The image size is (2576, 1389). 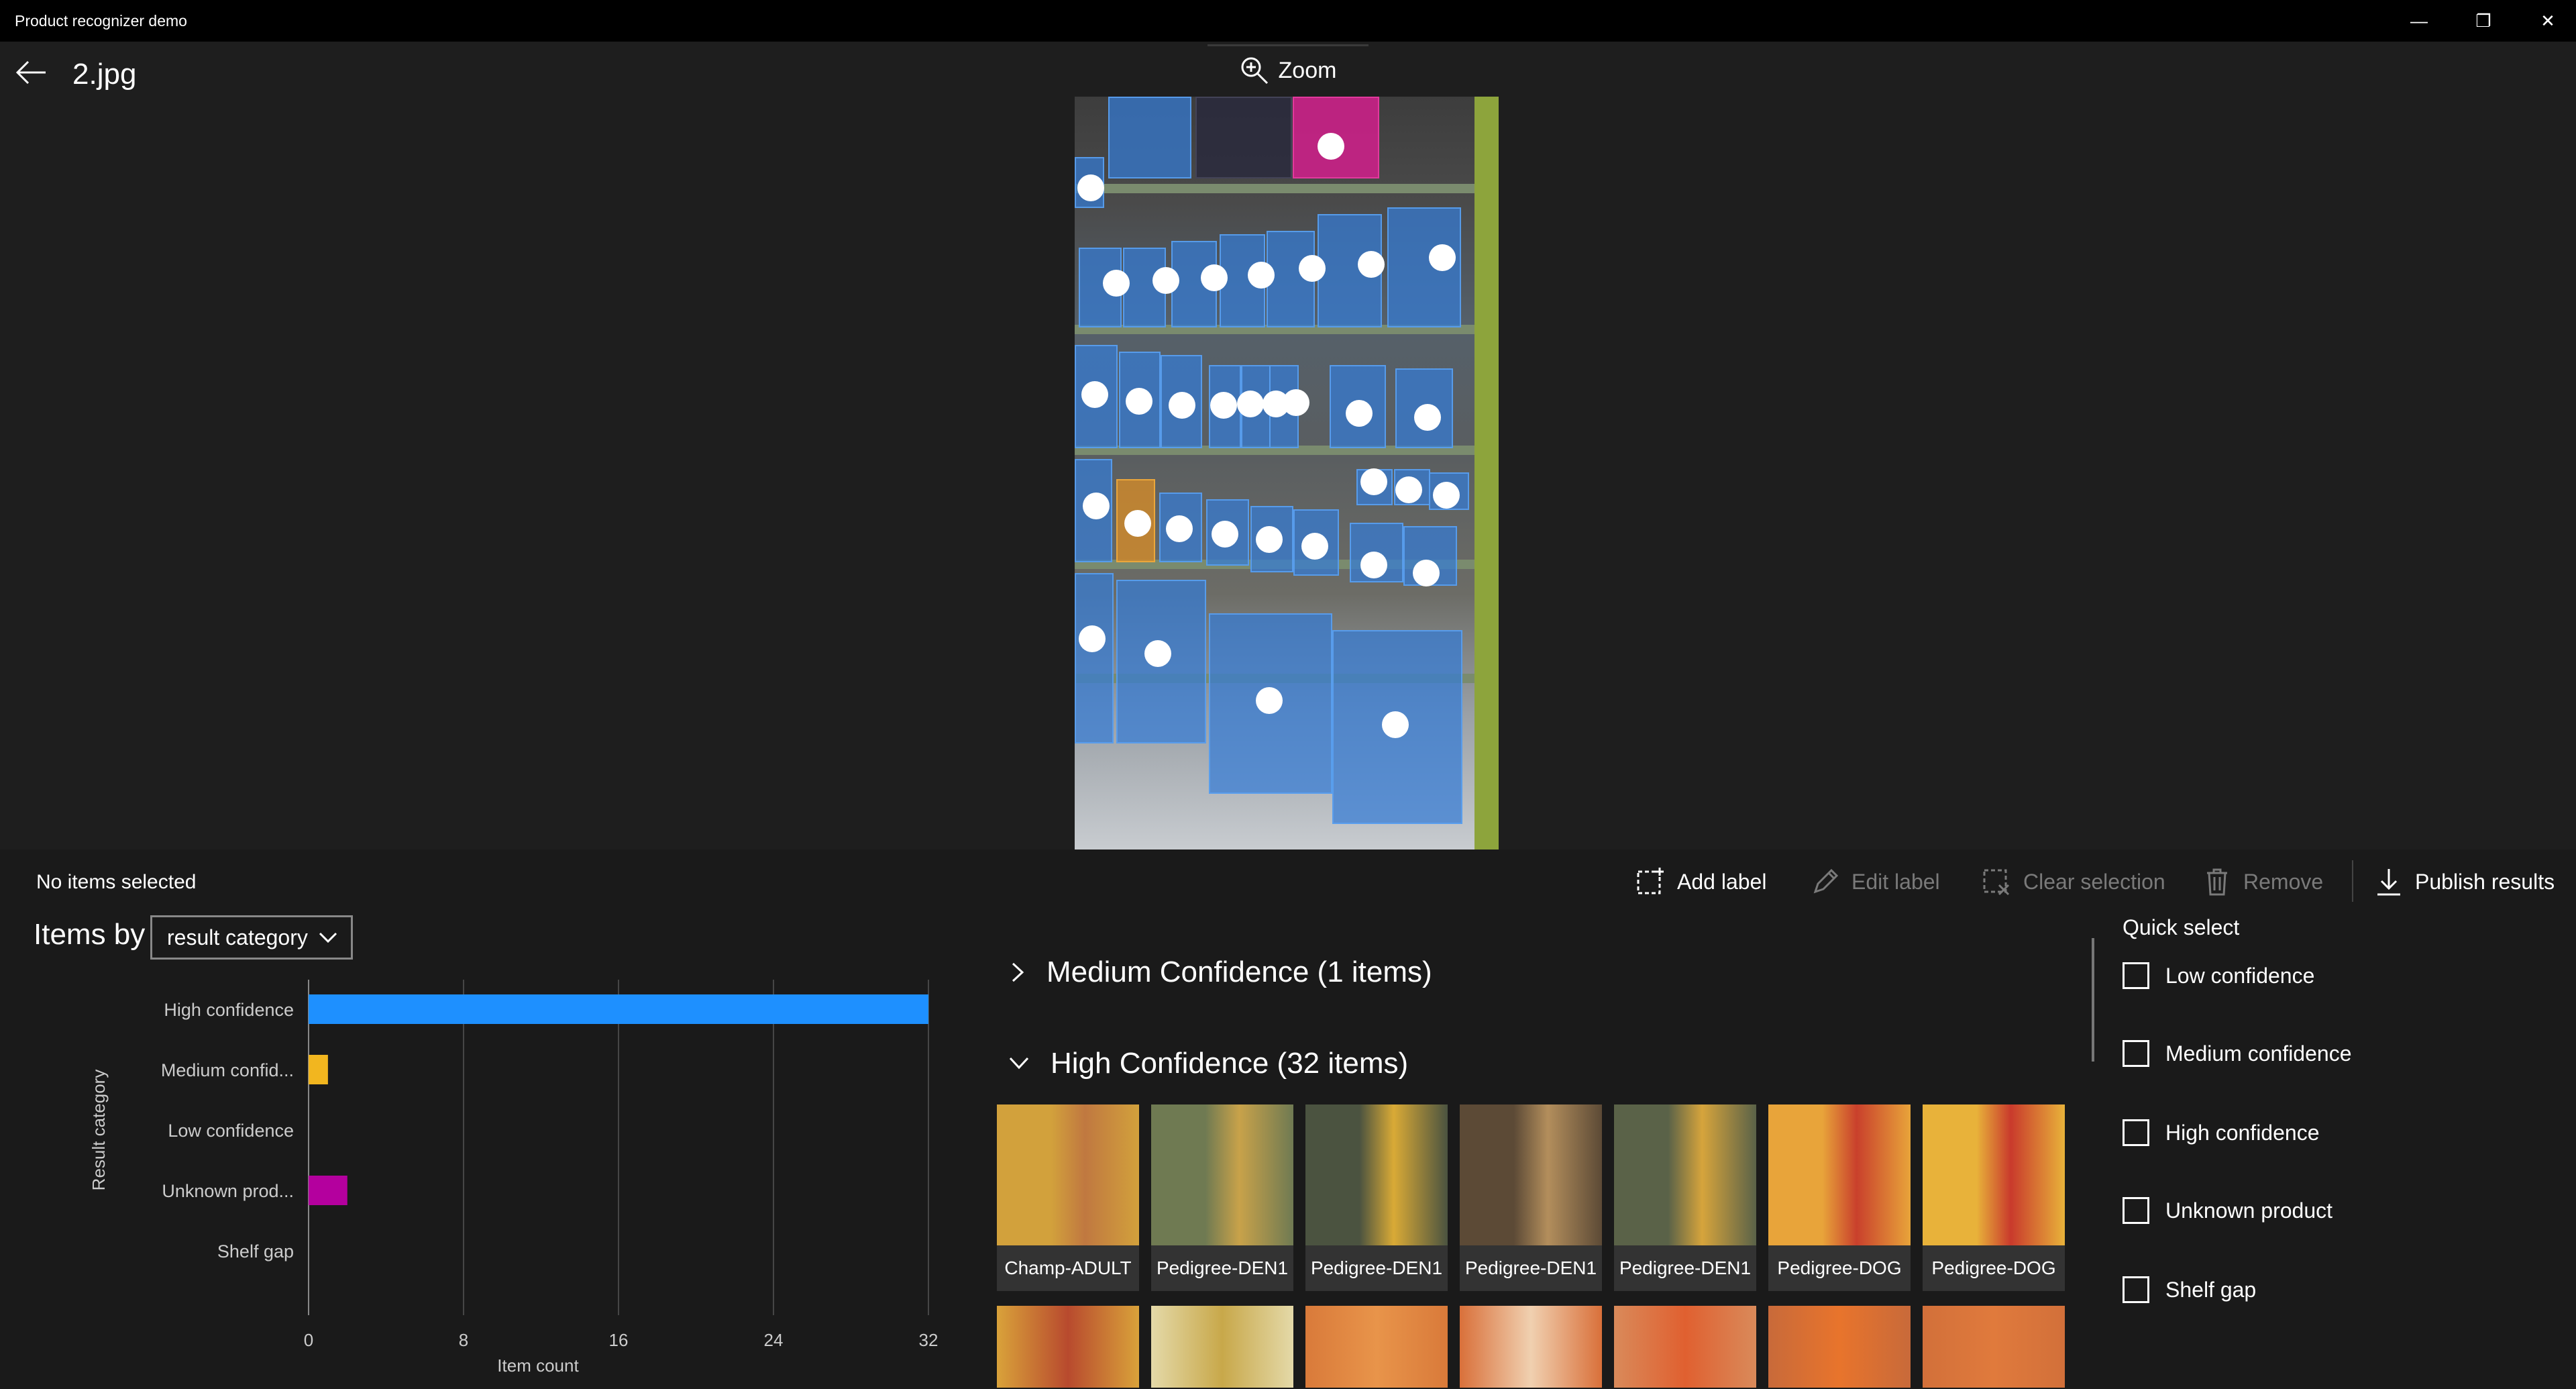 I want to click on quick-select-label: Unknown product, so click(x=2249, y=1211).